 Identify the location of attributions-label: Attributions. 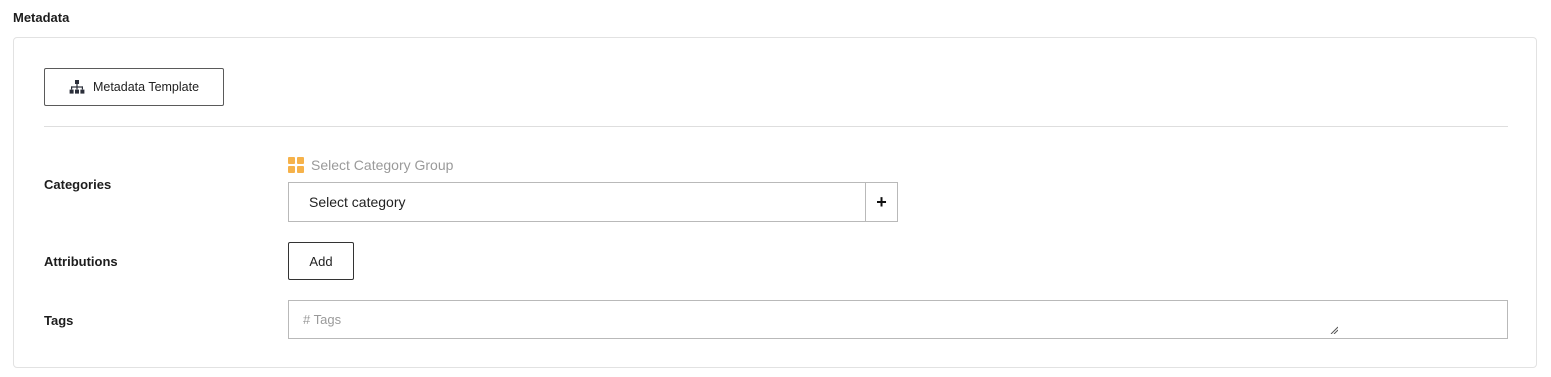
(81, 261).